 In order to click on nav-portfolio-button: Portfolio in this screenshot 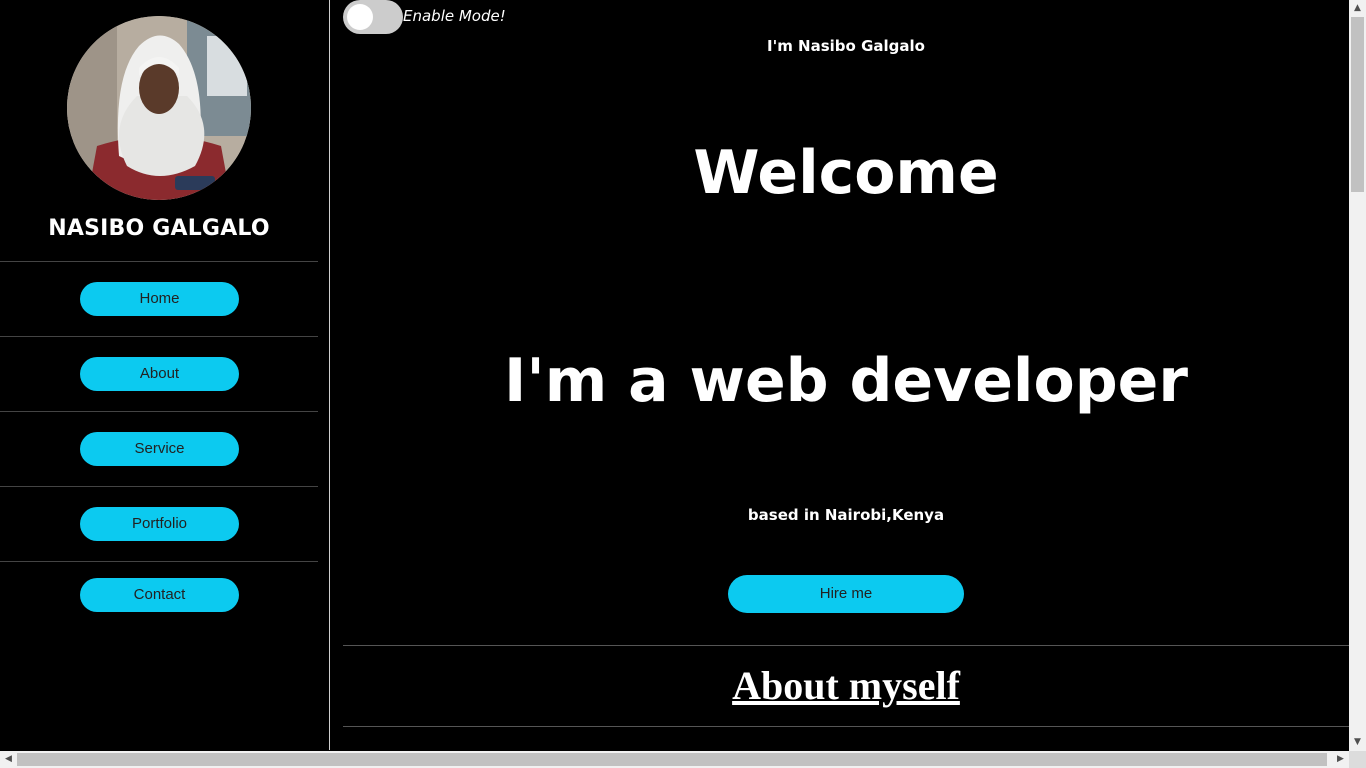, I will do `click(159, 524)`.